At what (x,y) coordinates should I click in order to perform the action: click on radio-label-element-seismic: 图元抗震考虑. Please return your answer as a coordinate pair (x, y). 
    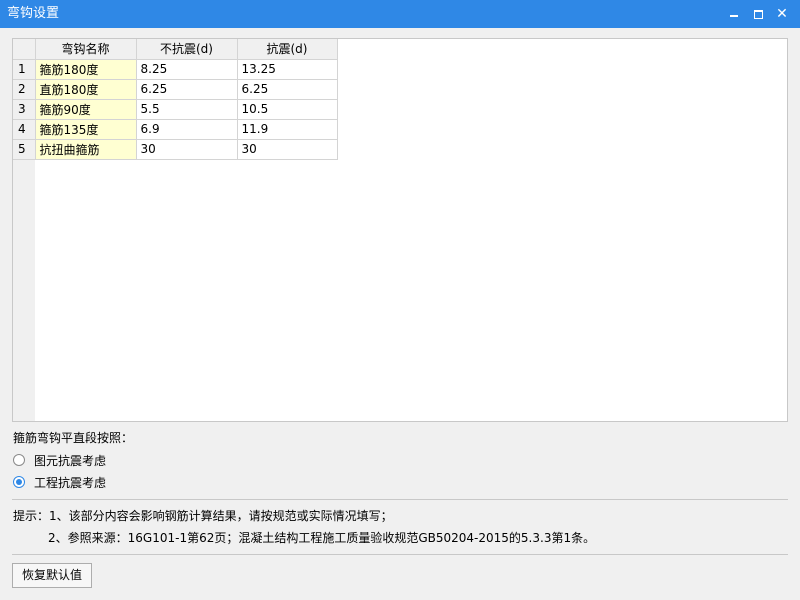
    Looking at the image, I should click on (70, 461).